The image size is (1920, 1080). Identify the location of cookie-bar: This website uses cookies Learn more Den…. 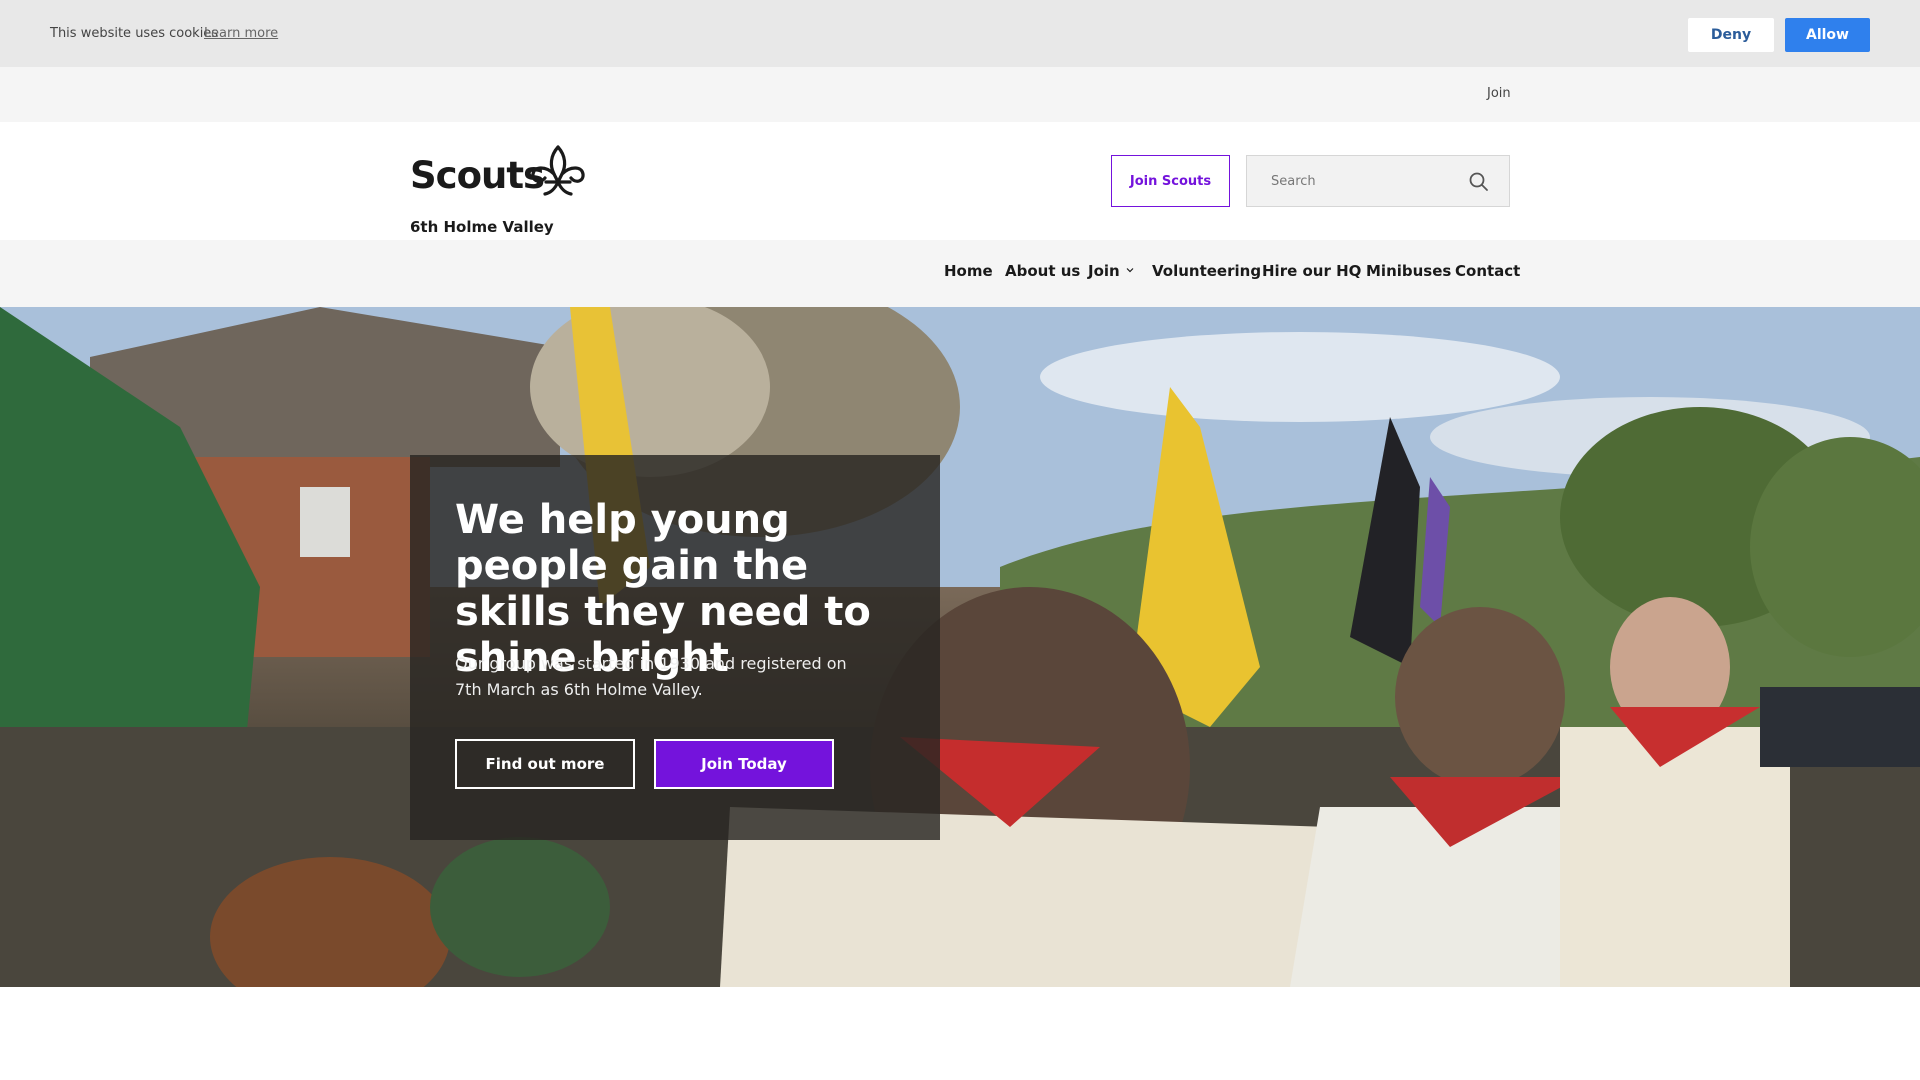
(960, 33).